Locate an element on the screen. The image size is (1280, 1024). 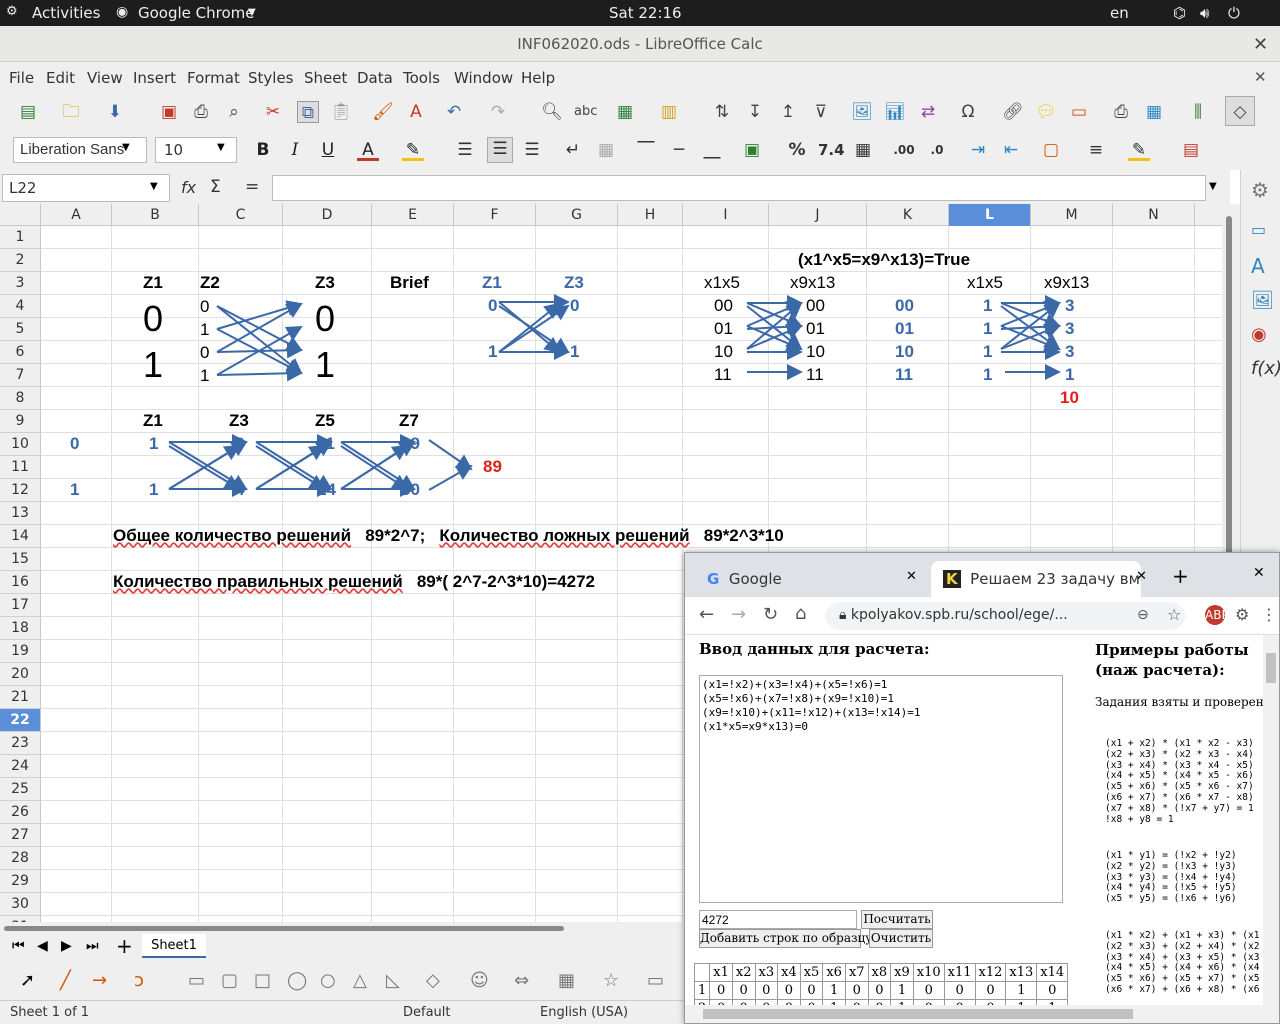
increase-indent-icon: ⇥ is located at coordinates (978, 150).